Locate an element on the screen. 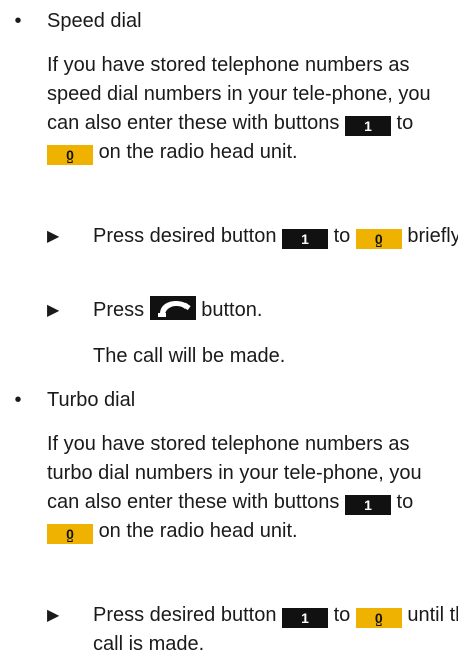 The width and height of the screenshot is (458, 666). speed-dial-title: Speed dial is located at coordinates (94, 21).